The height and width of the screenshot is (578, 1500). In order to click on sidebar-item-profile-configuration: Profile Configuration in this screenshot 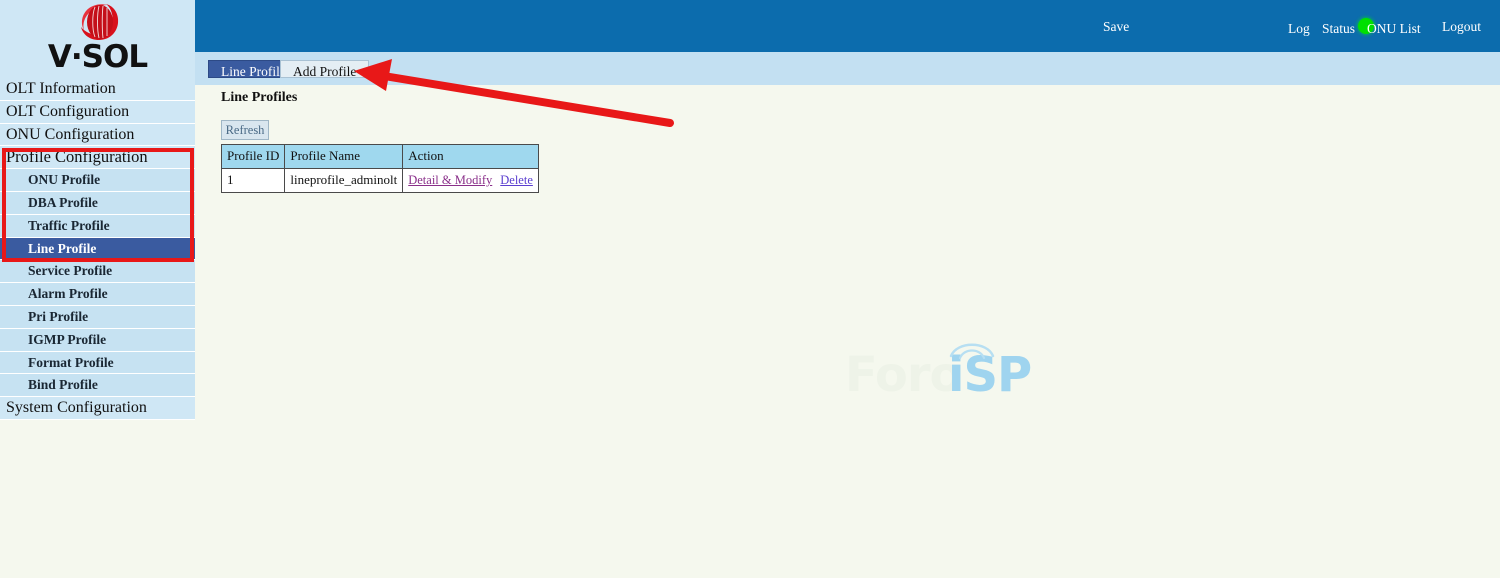, I will do `click(97, 158)`.